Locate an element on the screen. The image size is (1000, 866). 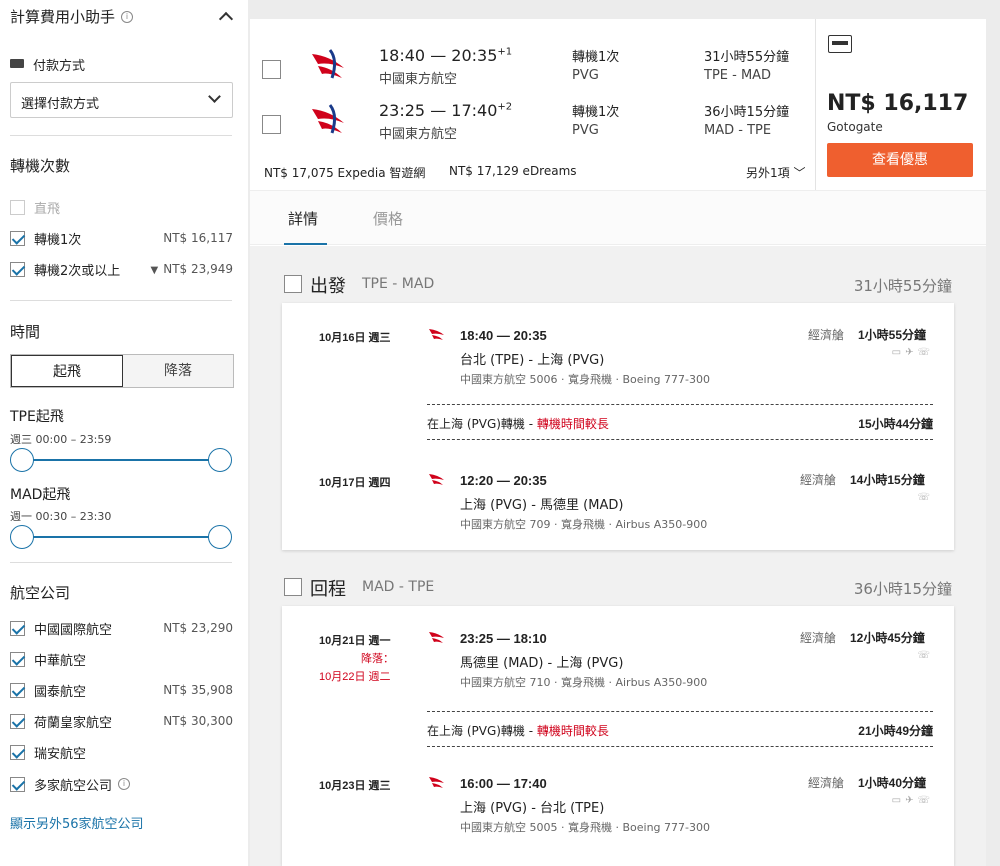
flight-route: TPE - MAD is located at coordinates (738, 75).